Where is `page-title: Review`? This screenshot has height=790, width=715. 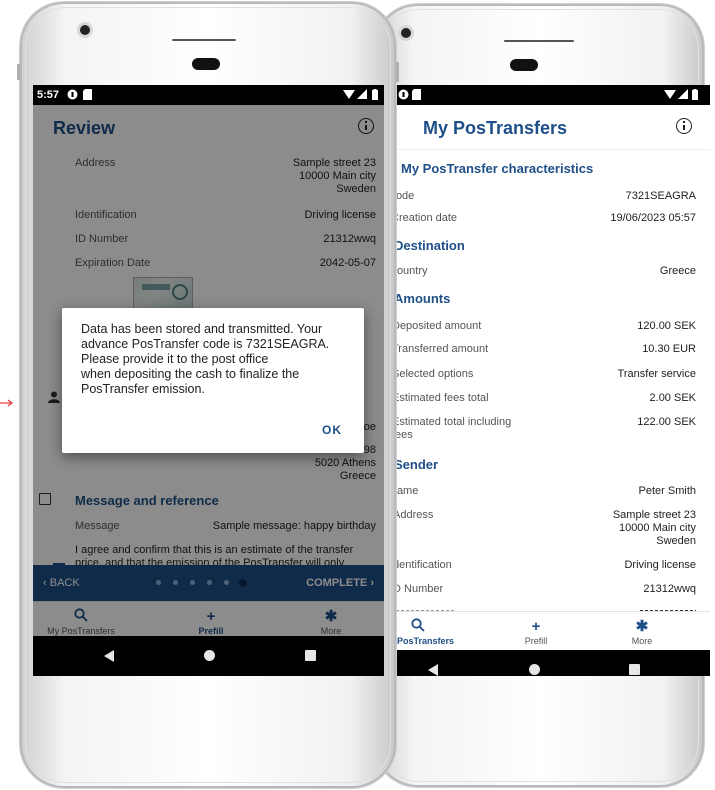
page-title: Review is located at coordinates (84, 128).